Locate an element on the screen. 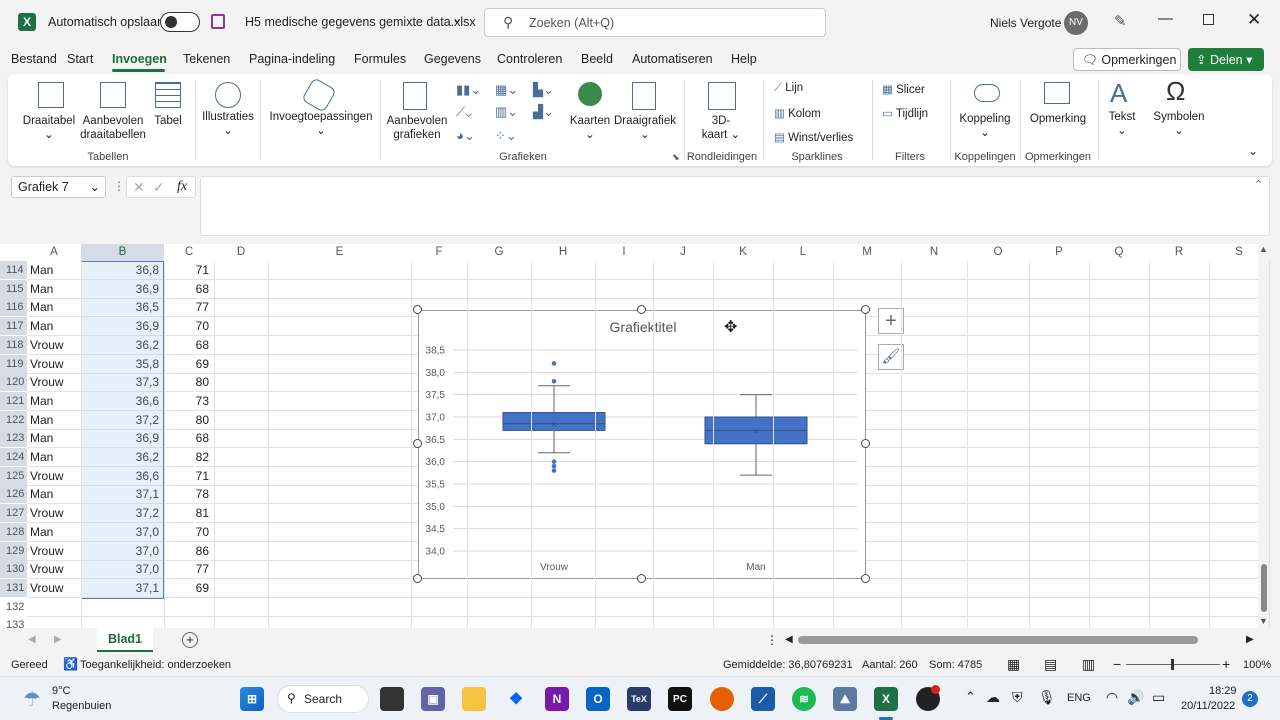  row-header: 120 is located at coordinates (13, 382).